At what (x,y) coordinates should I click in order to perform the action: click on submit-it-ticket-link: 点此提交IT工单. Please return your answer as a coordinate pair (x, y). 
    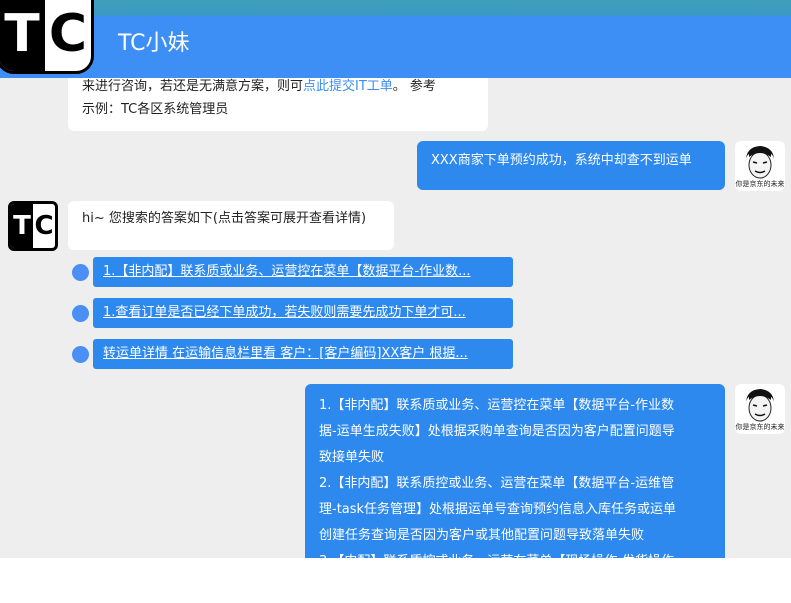
    Looking at the image, I should click on (348, 86).